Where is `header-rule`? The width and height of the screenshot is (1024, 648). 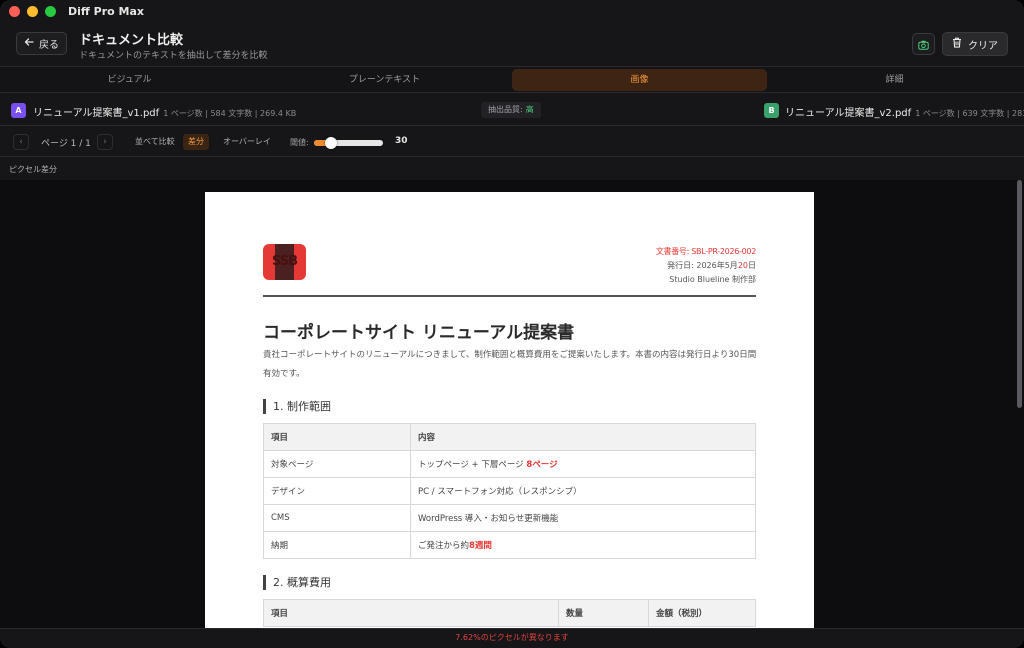 header-rule is located at coordinates (509, 296).